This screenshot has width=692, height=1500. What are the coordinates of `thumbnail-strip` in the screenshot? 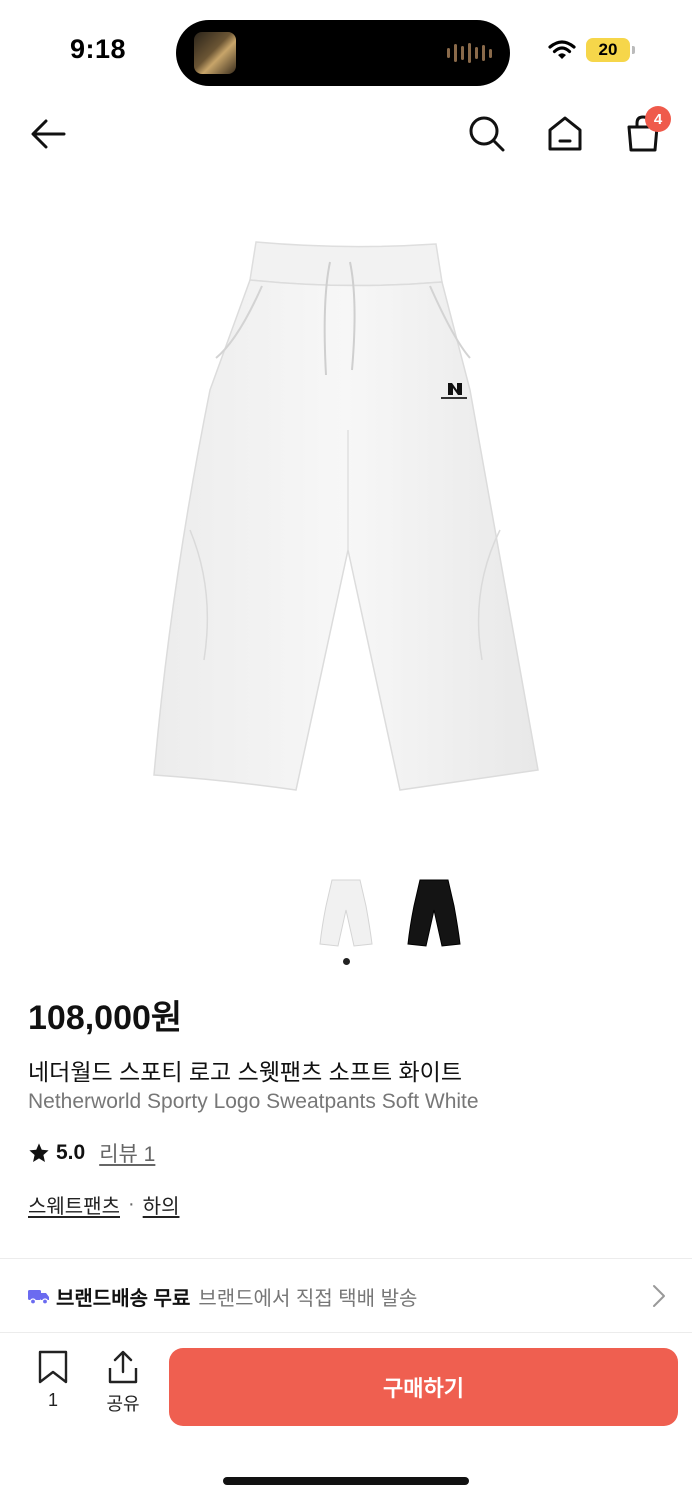 It's located at (346, 915).